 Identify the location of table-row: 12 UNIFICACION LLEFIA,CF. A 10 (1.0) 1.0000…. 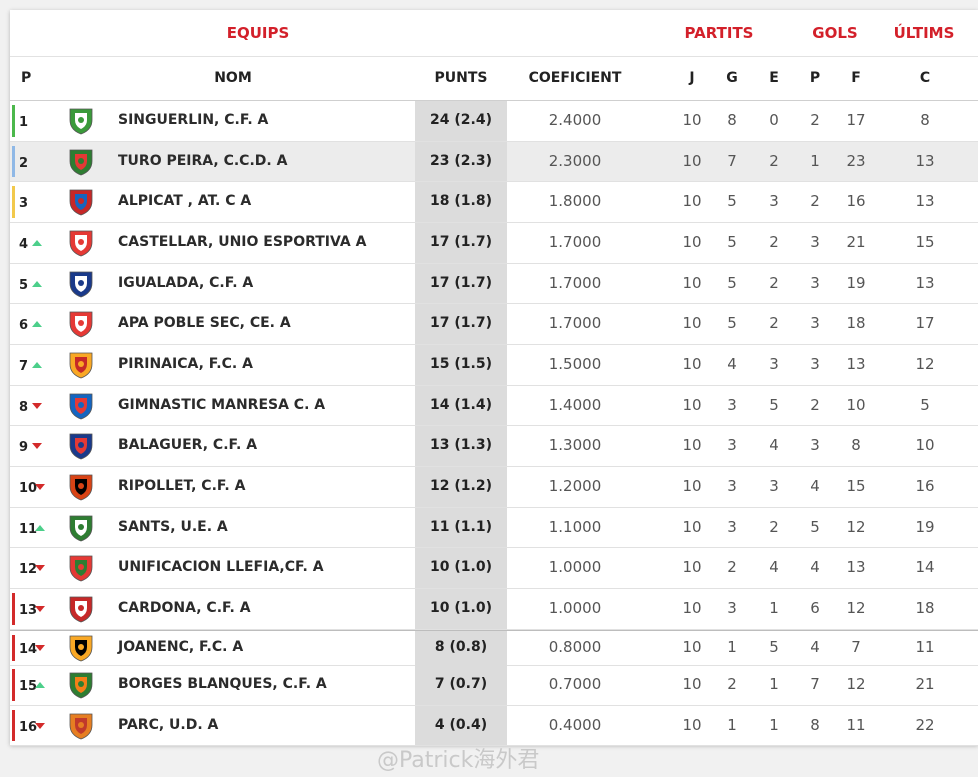
(494, 568).